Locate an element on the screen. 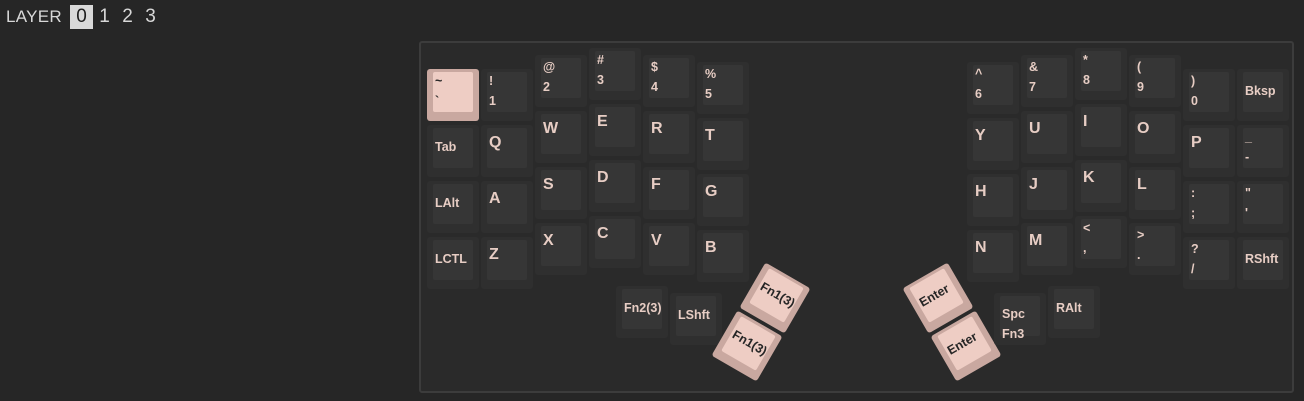  layer-tab-1: 1 is located at coordinates (104, 17).